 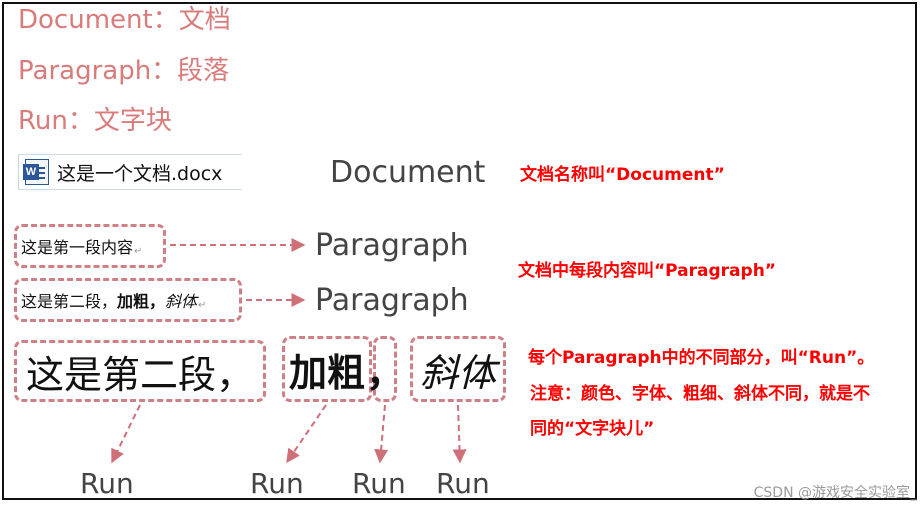 What do you see at coordinates (835, 493) in the screenshot?
I see `watermark: CSDN @游戏安全实验室_` at bounding box center [835, 493].